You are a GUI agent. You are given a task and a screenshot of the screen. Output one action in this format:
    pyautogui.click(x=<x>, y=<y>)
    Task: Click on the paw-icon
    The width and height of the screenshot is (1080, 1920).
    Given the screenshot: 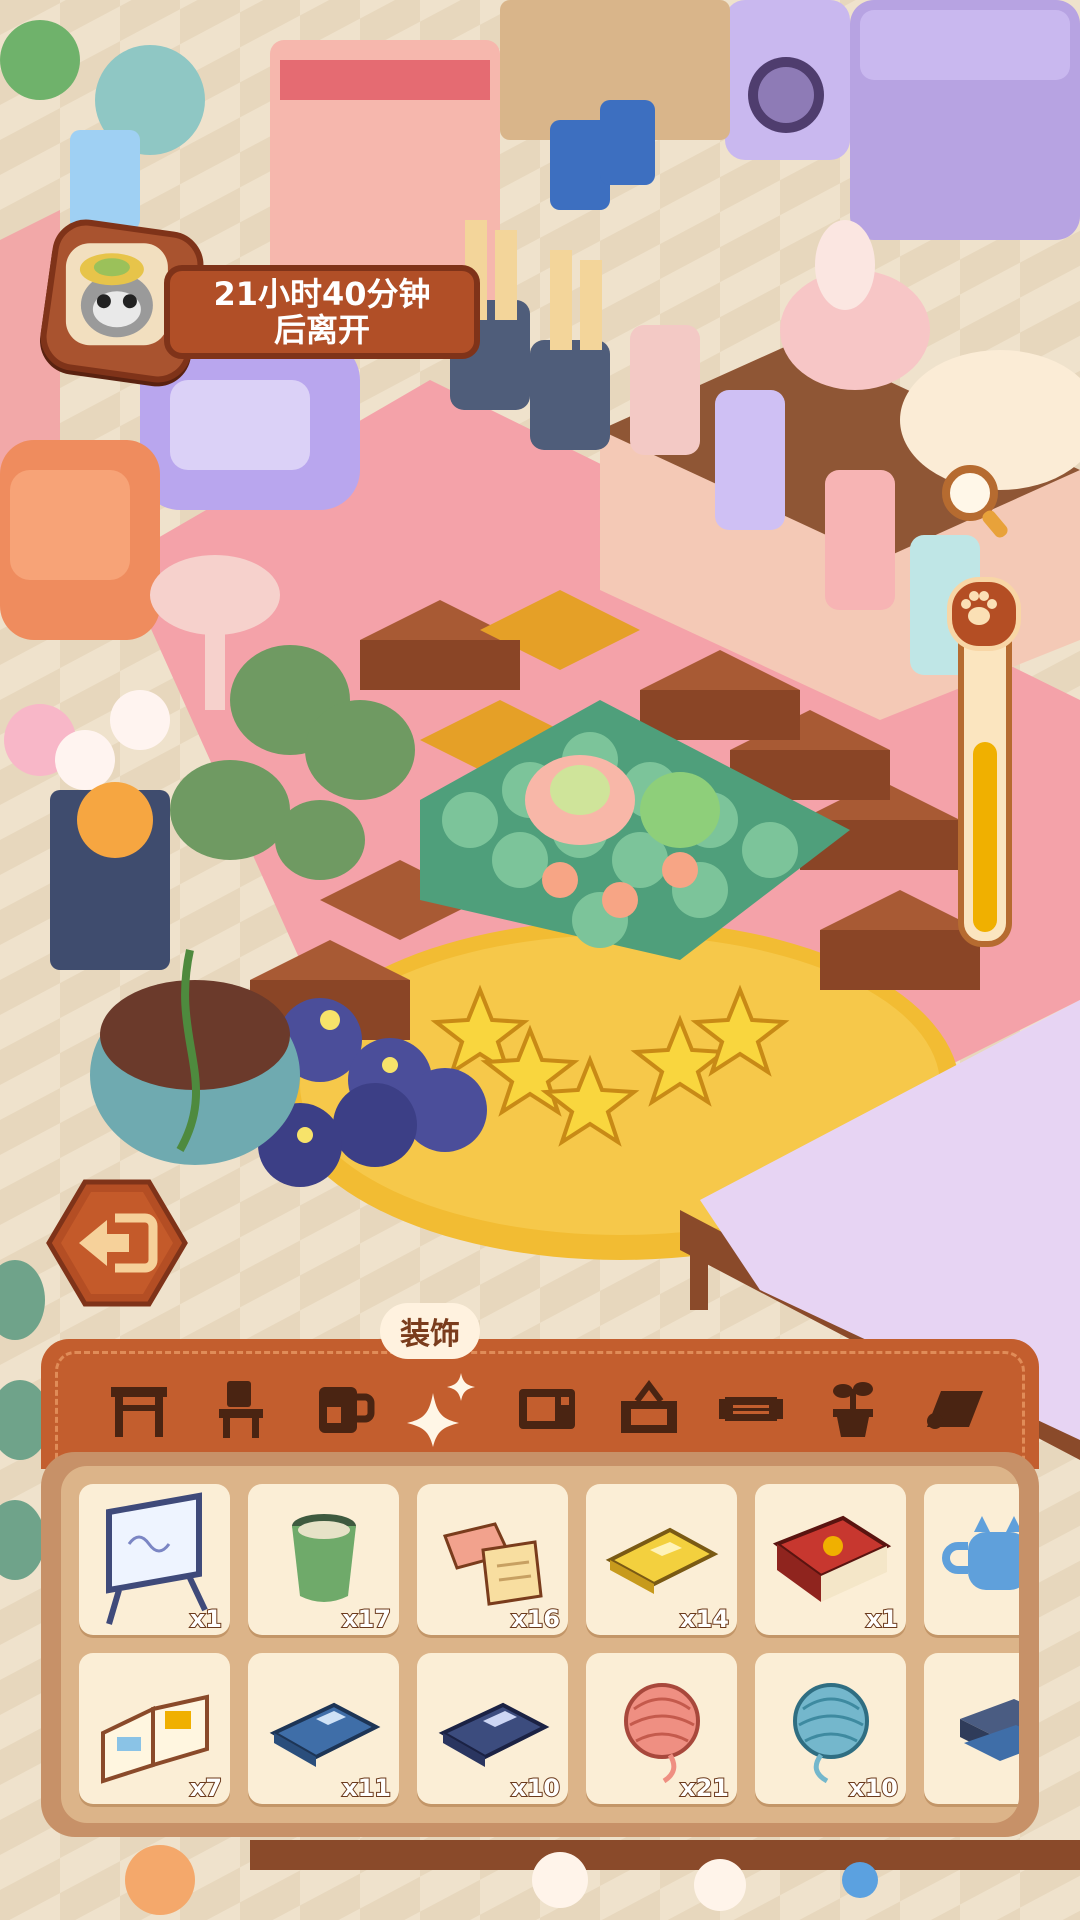 What is the action you would take?
    pyautogui.click(x=979, y=608)
    